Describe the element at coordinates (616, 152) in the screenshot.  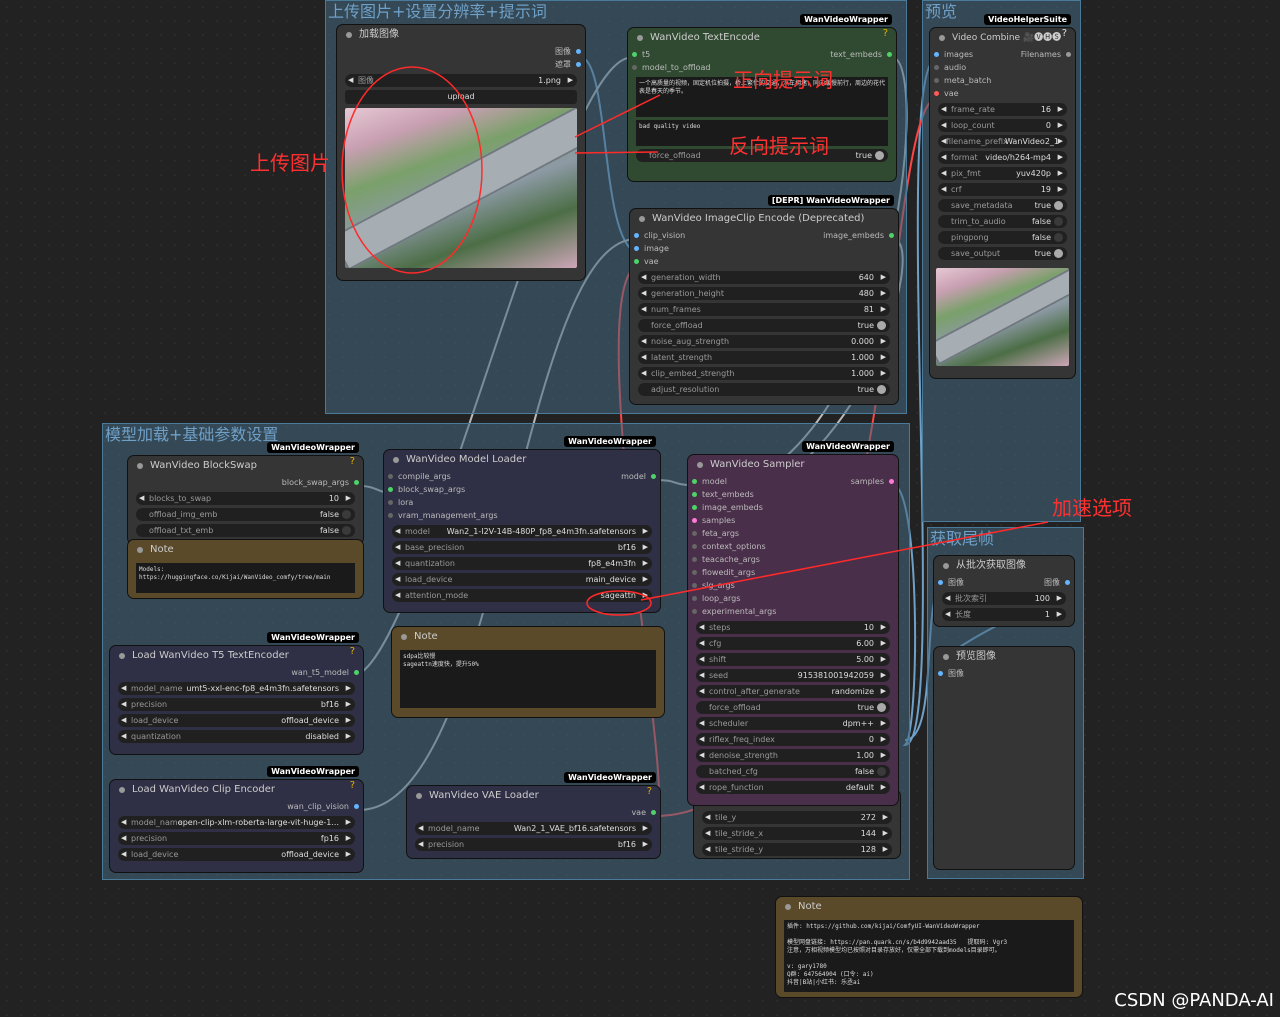
I see `negative-arrow` at that location.